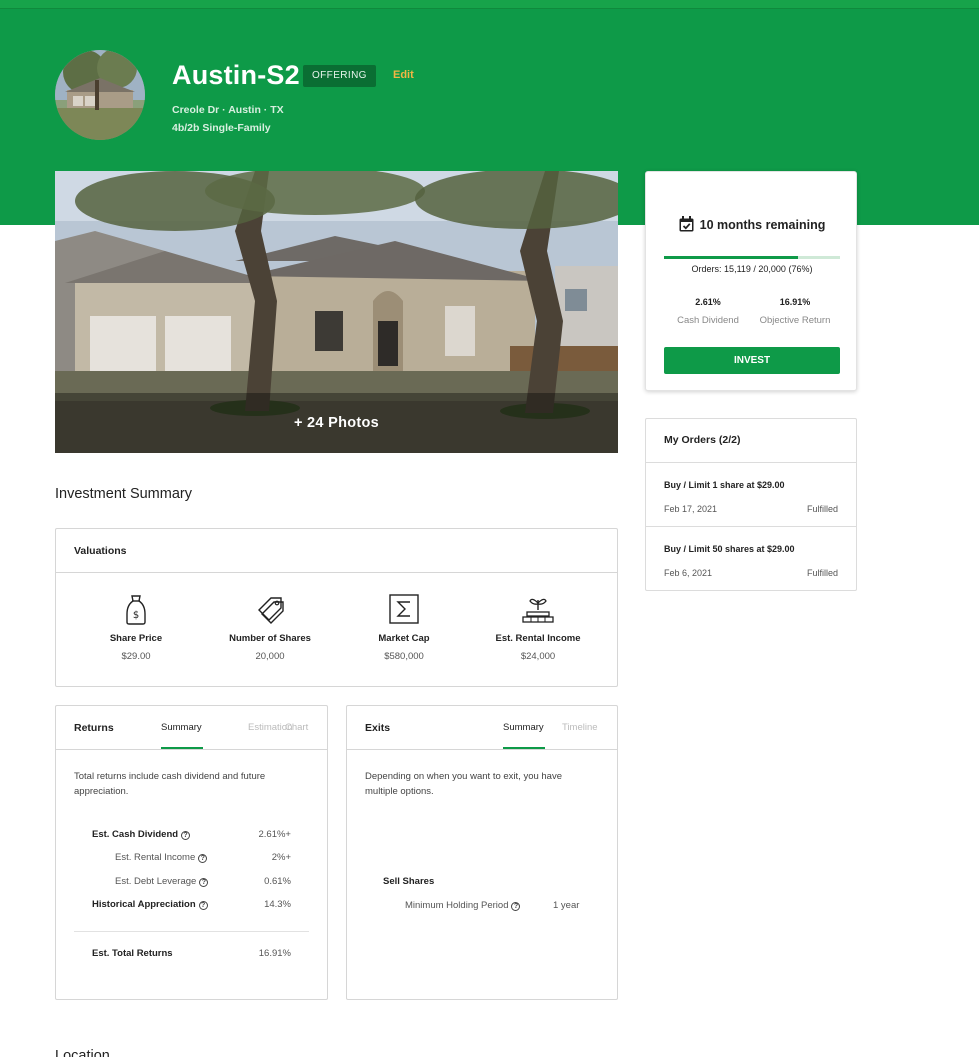  Describe the element at coordinates (724, 485) in the screenshot. I see `order-description: Buy / Limit 1 share at $29.00` at that location.